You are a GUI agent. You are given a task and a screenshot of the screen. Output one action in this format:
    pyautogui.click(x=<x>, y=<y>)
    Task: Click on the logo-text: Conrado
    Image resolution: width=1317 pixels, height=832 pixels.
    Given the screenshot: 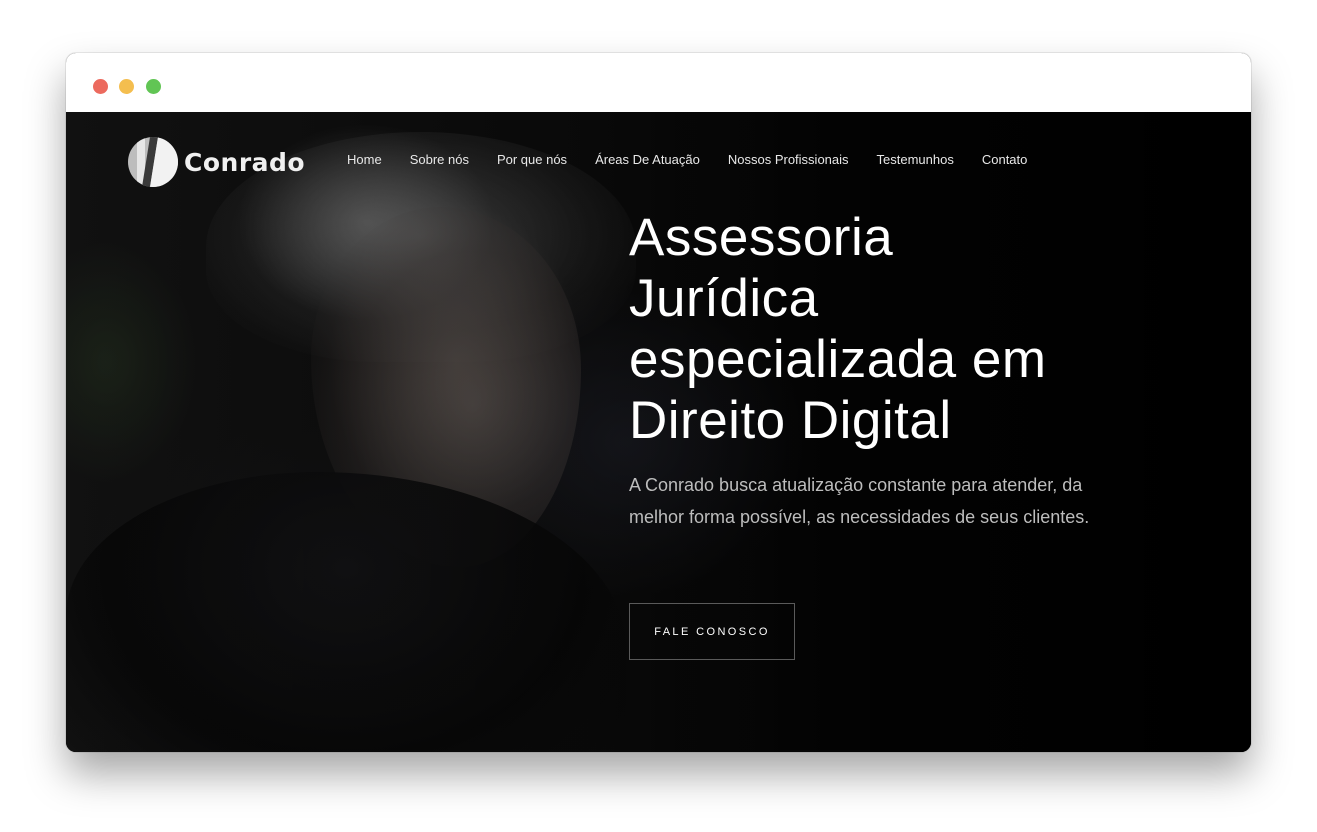 What is the action you would take?
    pyautogui.click(x=245, y=162)
    